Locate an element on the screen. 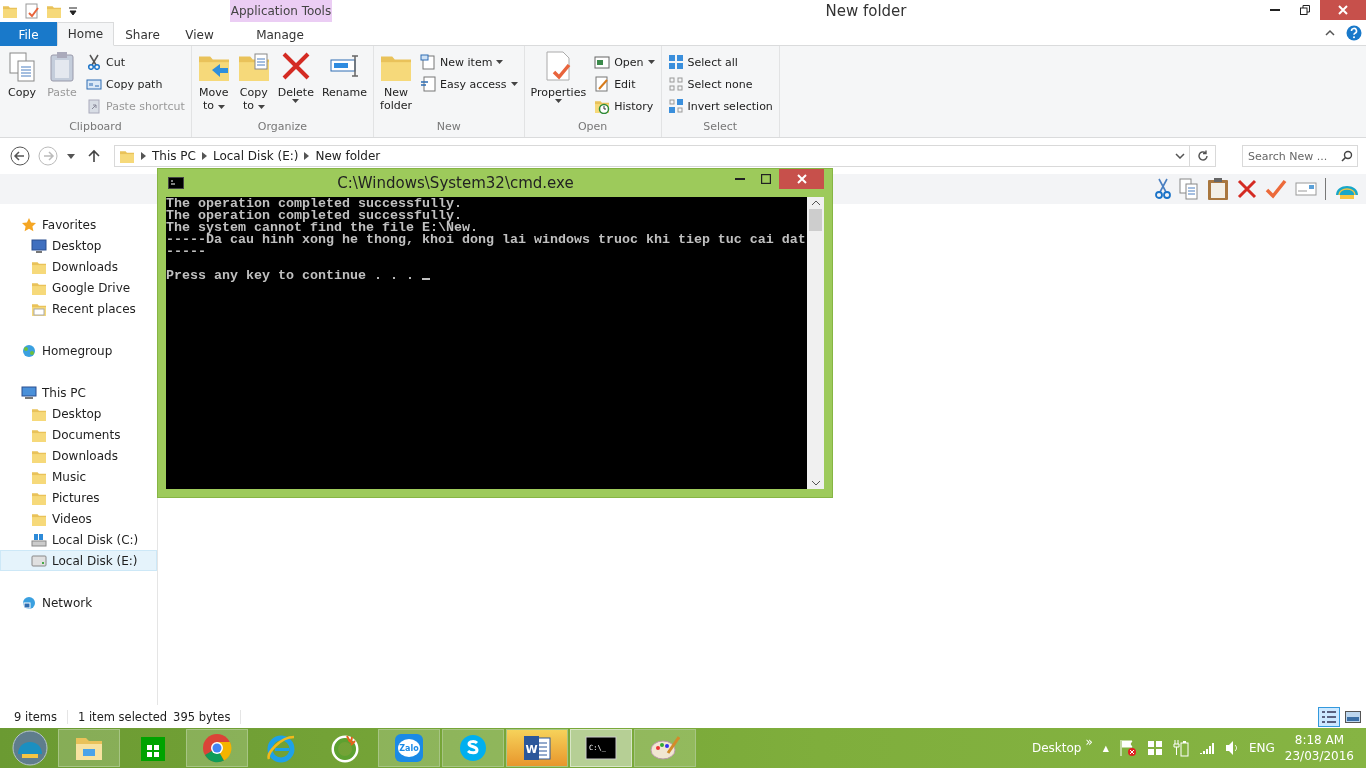 Image resolution: width=1366 pixels, height=768 pixels. taskbar-button: Zalo is located at coordinates (409, 748).